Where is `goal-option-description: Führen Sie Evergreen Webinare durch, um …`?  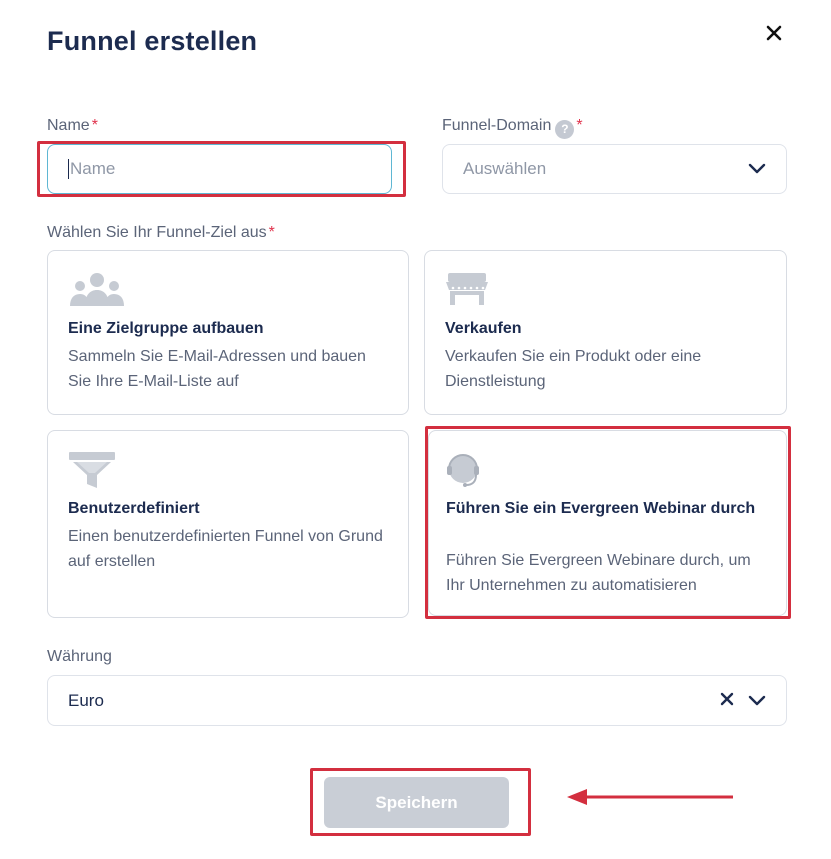 goal-option-description: Führen Sie Evergreen Webinare durch, um … is located at coordinates (598, 573).